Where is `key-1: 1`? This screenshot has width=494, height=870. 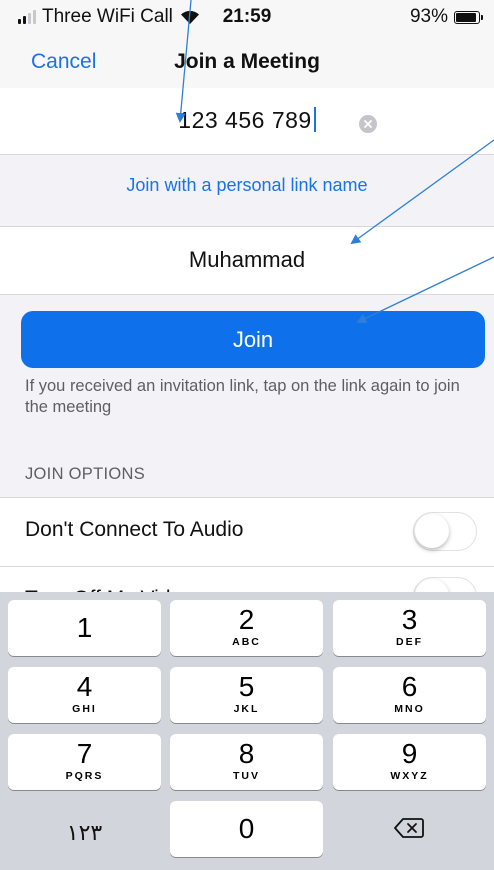
key-1: 1 is located at coordinates (84, 628).